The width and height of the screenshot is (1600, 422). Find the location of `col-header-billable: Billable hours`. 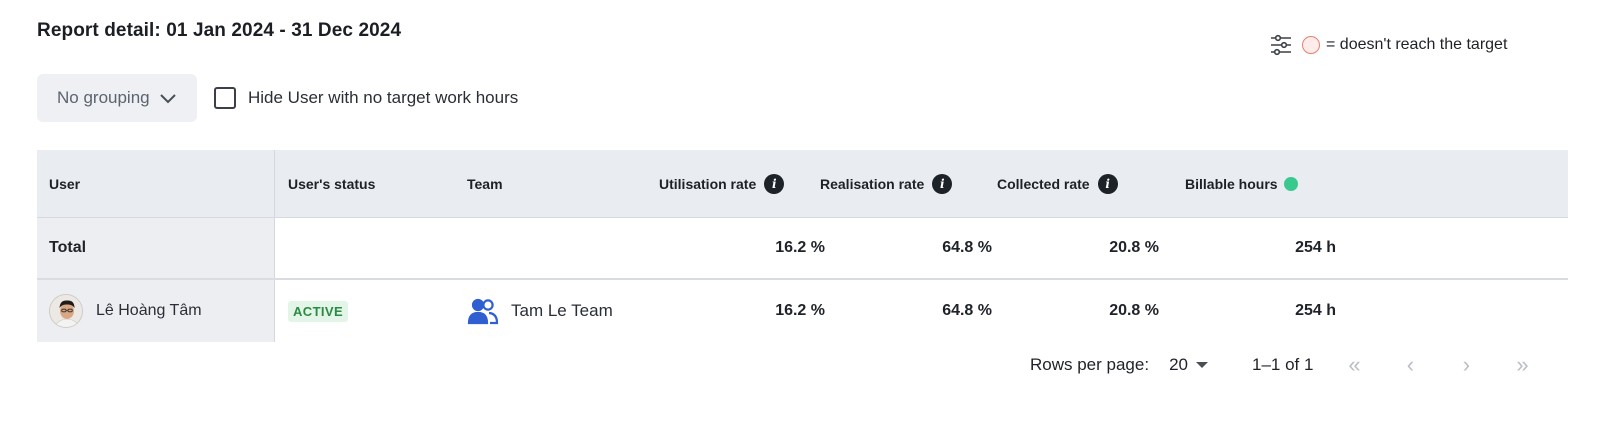

col-header-billable: Billable hours is located at coordinates (1241, 183).